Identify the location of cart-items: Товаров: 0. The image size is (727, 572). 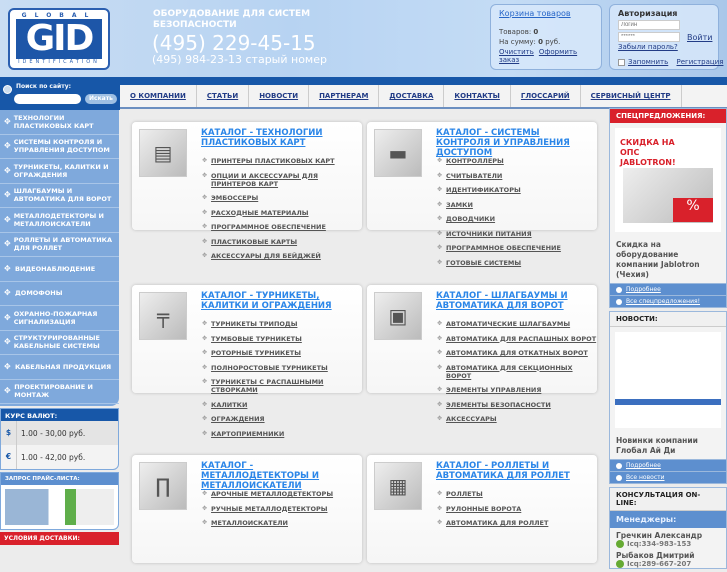
(546, 32).